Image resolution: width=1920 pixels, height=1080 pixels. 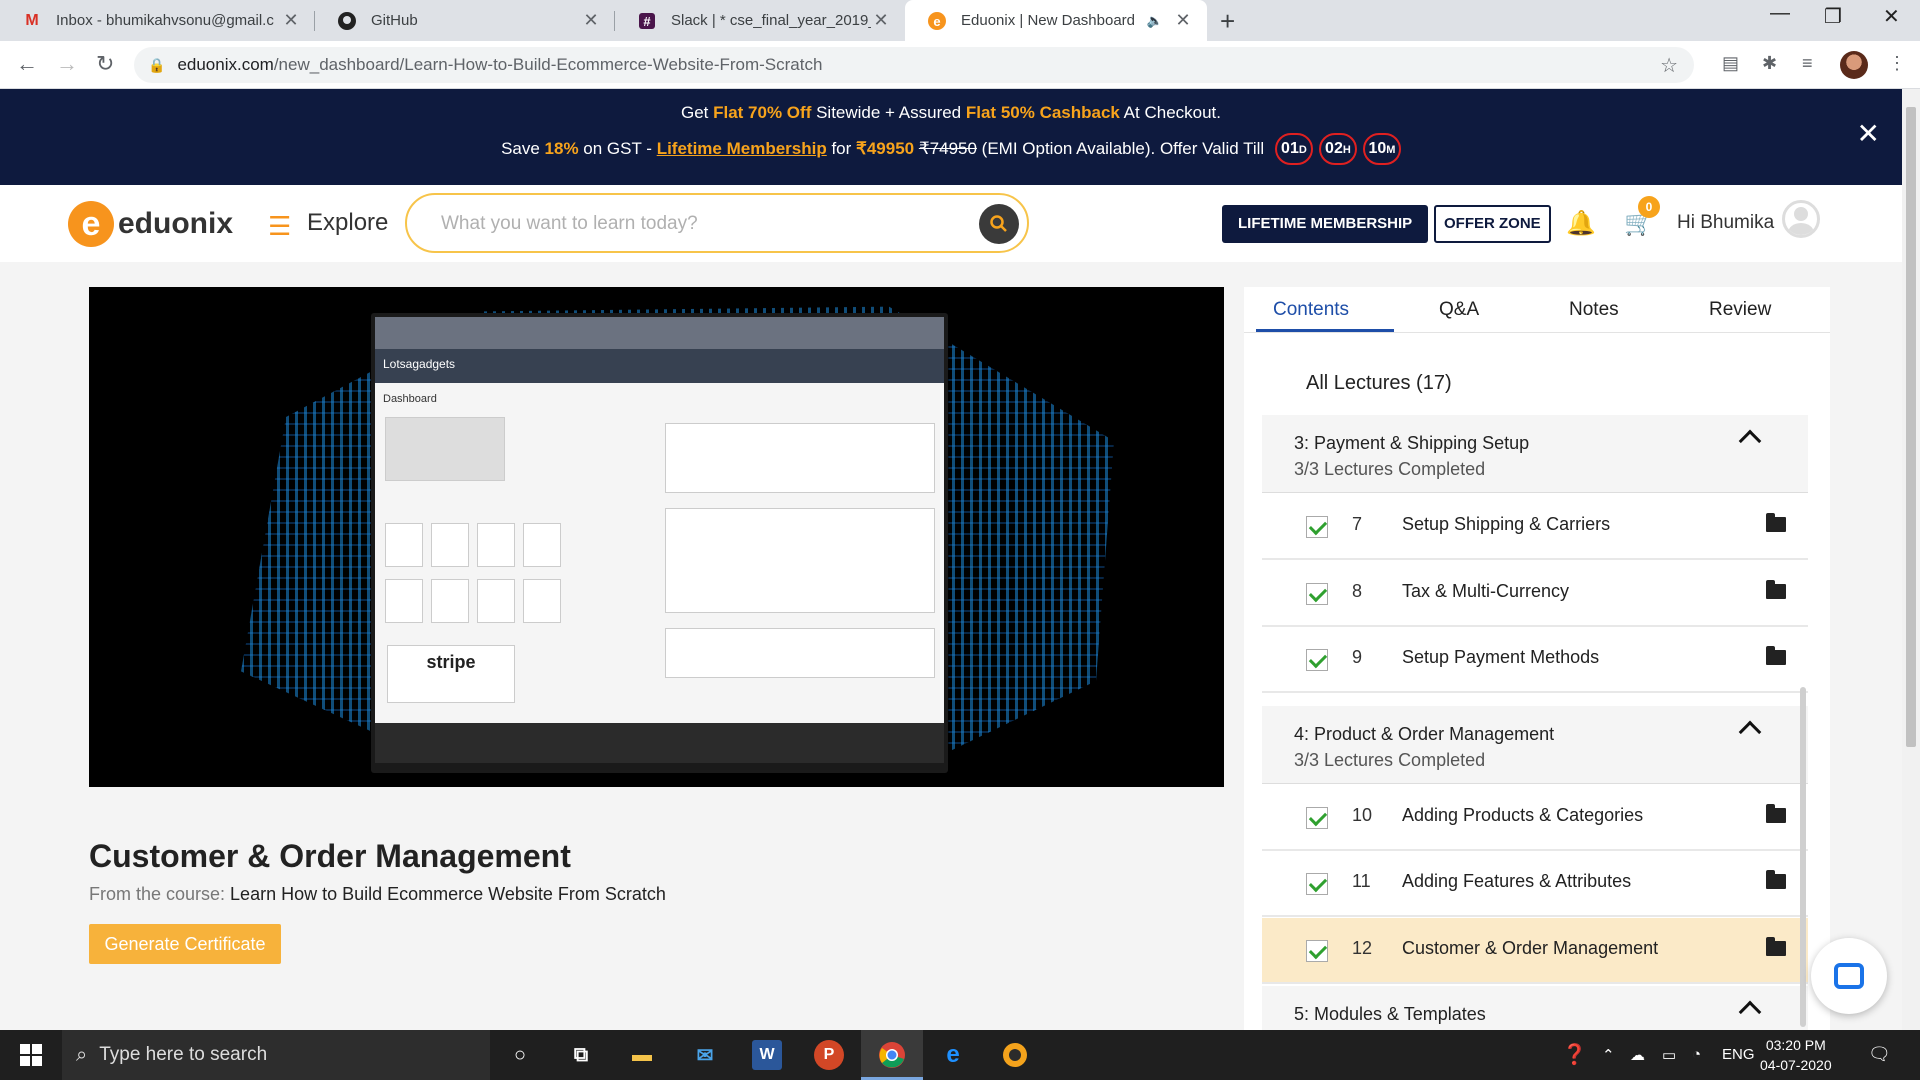 I want to click on cart-badge: 0, so click(x=1649, y=207).